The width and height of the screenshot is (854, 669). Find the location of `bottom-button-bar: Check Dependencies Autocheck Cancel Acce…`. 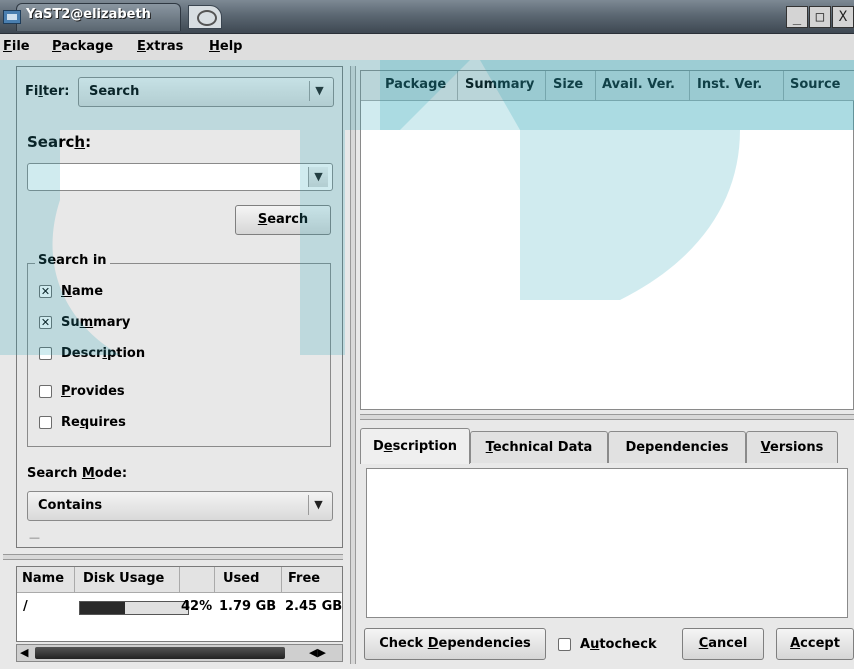

bottom-button-bar: Check Dependencies Autocheck Cancel Acce… is located at coordinates (607, 644).